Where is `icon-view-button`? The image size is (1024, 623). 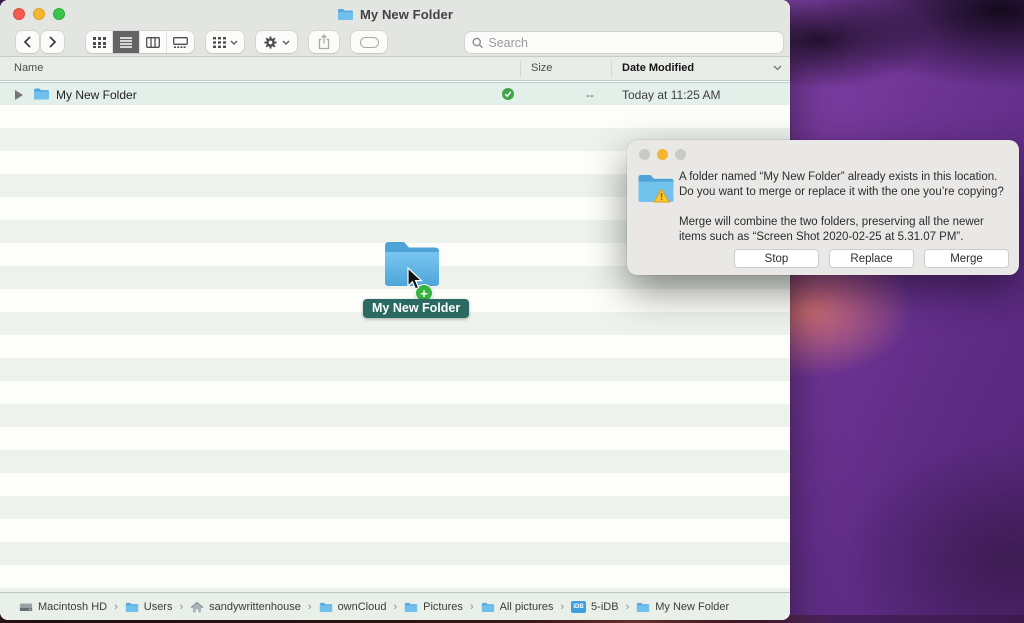
icon-view-button is located at coordinates (99, 42).